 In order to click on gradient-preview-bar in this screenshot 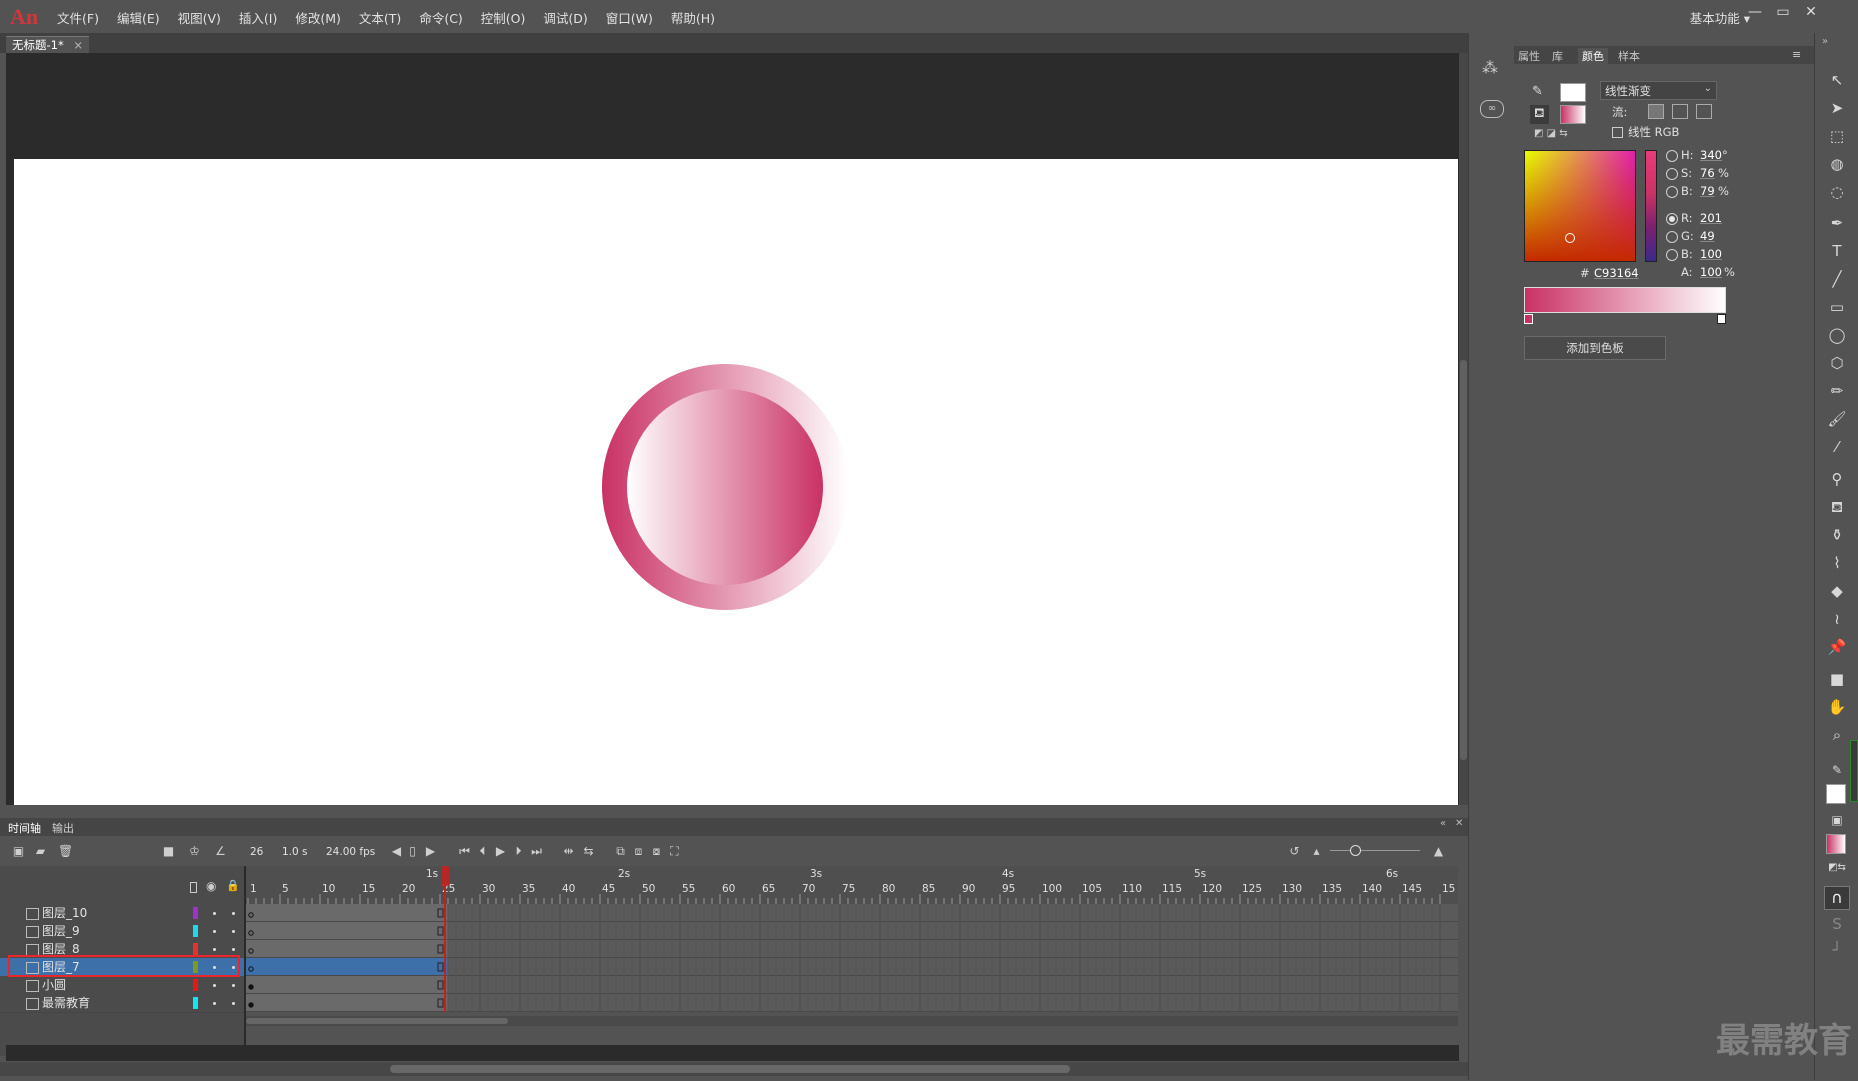, I will do `click(1625, 300)`.